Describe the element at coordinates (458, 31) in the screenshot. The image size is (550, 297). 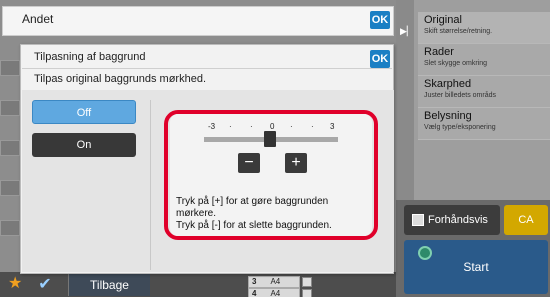
I see `menu-item-subtitle: Skift størrelse/retning.` at that location.